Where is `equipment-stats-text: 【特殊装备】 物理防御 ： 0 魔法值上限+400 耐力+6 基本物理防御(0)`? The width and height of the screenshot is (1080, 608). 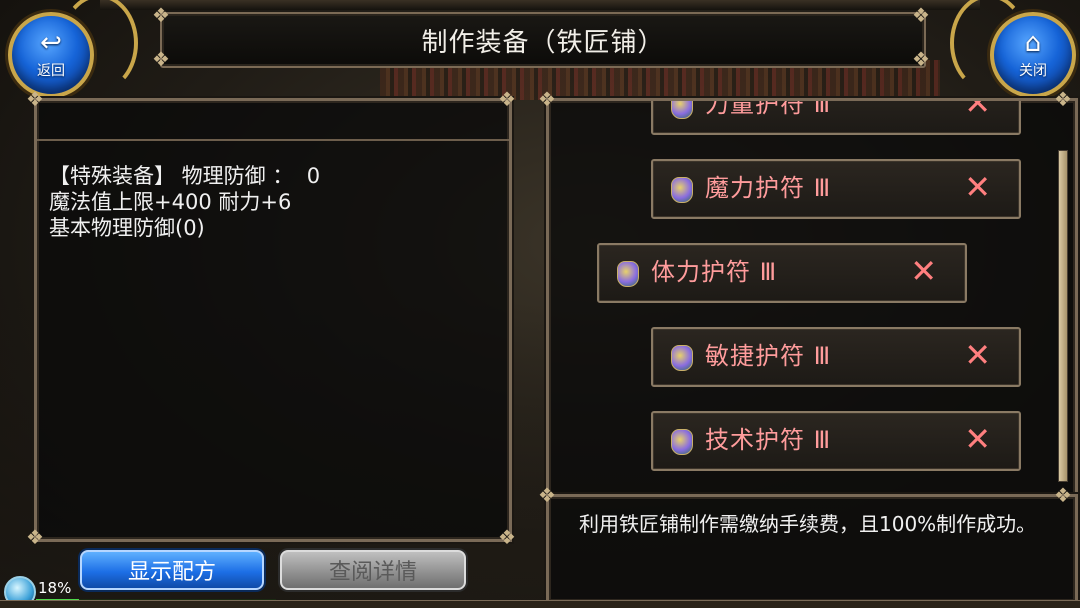 equipment-stats-text: 【特殊装备】 物理防御 ： 0 魔法值上限+400 耐力+6 基本物理防御(0) is located at coordinates (185, 202).